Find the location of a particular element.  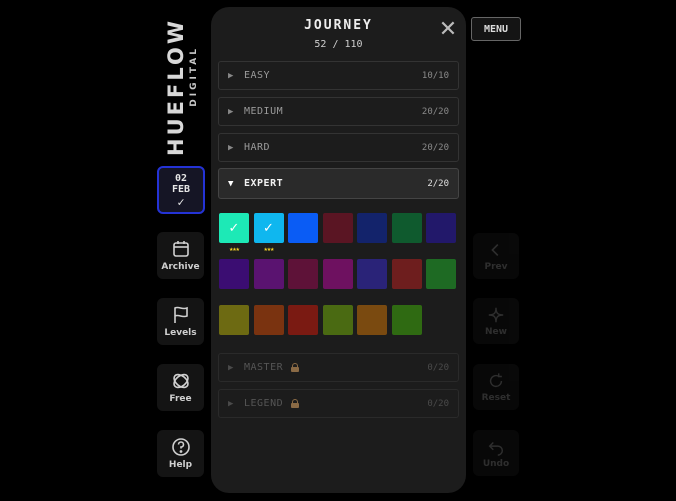

category-name: LEGEND is located at coordinates (264, 403).